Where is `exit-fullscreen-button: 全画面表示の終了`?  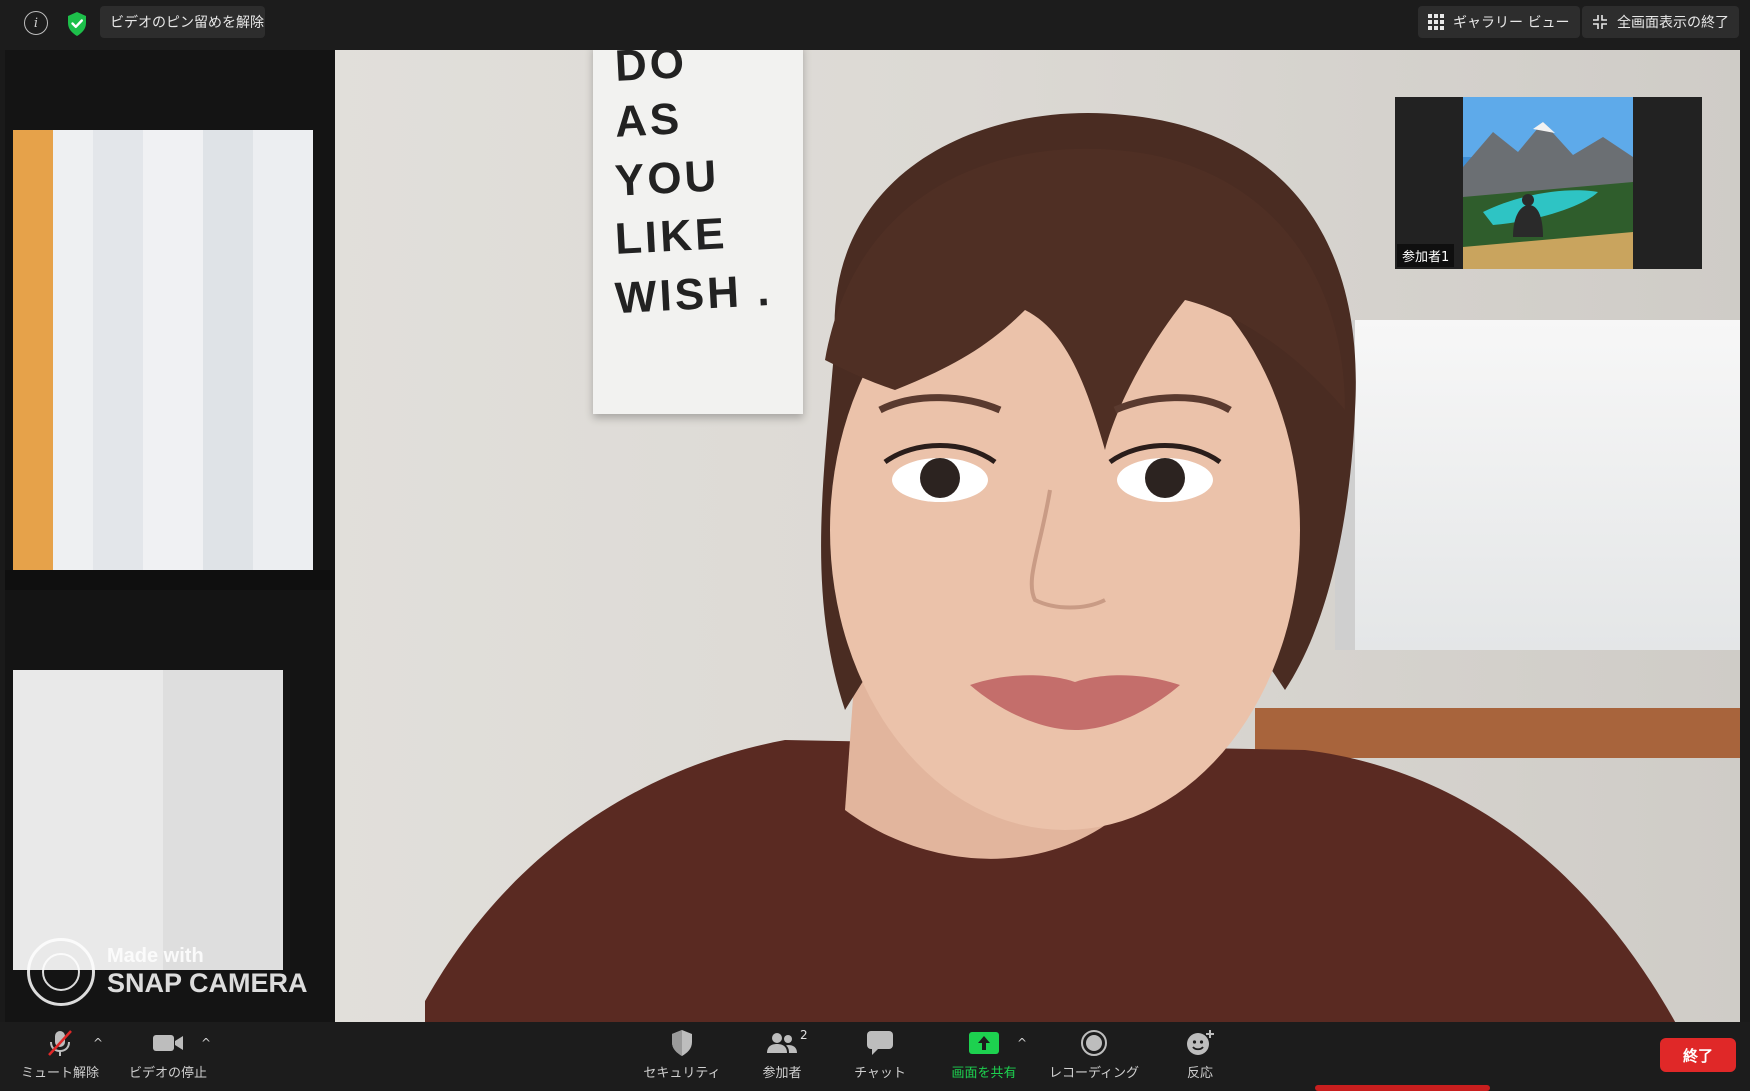
exit-fullscreen-button: 全画面表示の終了 is located at coordinates (1660, 22).